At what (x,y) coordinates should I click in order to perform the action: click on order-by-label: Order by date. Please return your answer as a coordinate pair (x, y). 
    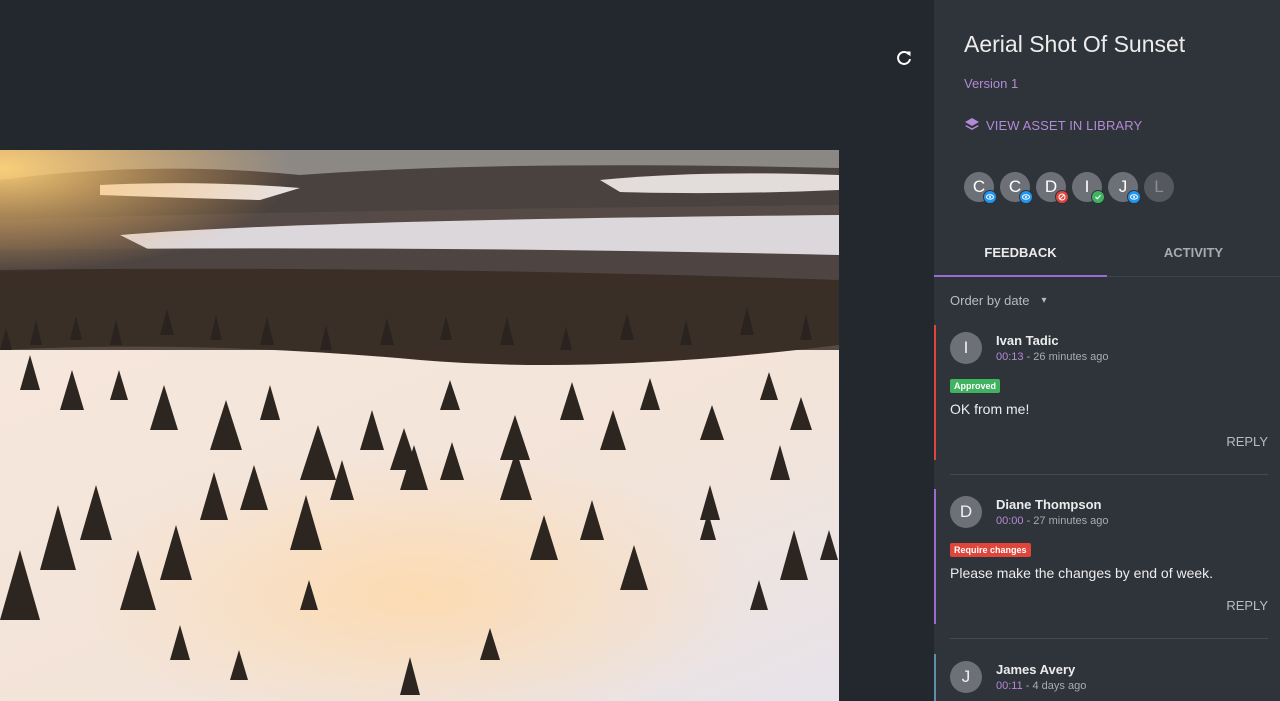
    Looking at the image, I should click on (990, 300).